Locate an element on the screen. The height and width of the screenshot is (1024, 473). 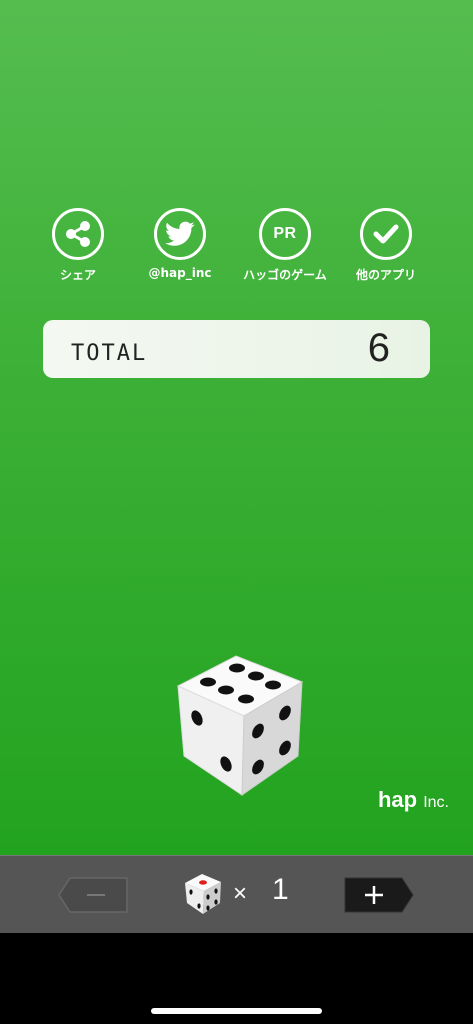
pr-icon-text: PR is located at coordinates (285, 233).